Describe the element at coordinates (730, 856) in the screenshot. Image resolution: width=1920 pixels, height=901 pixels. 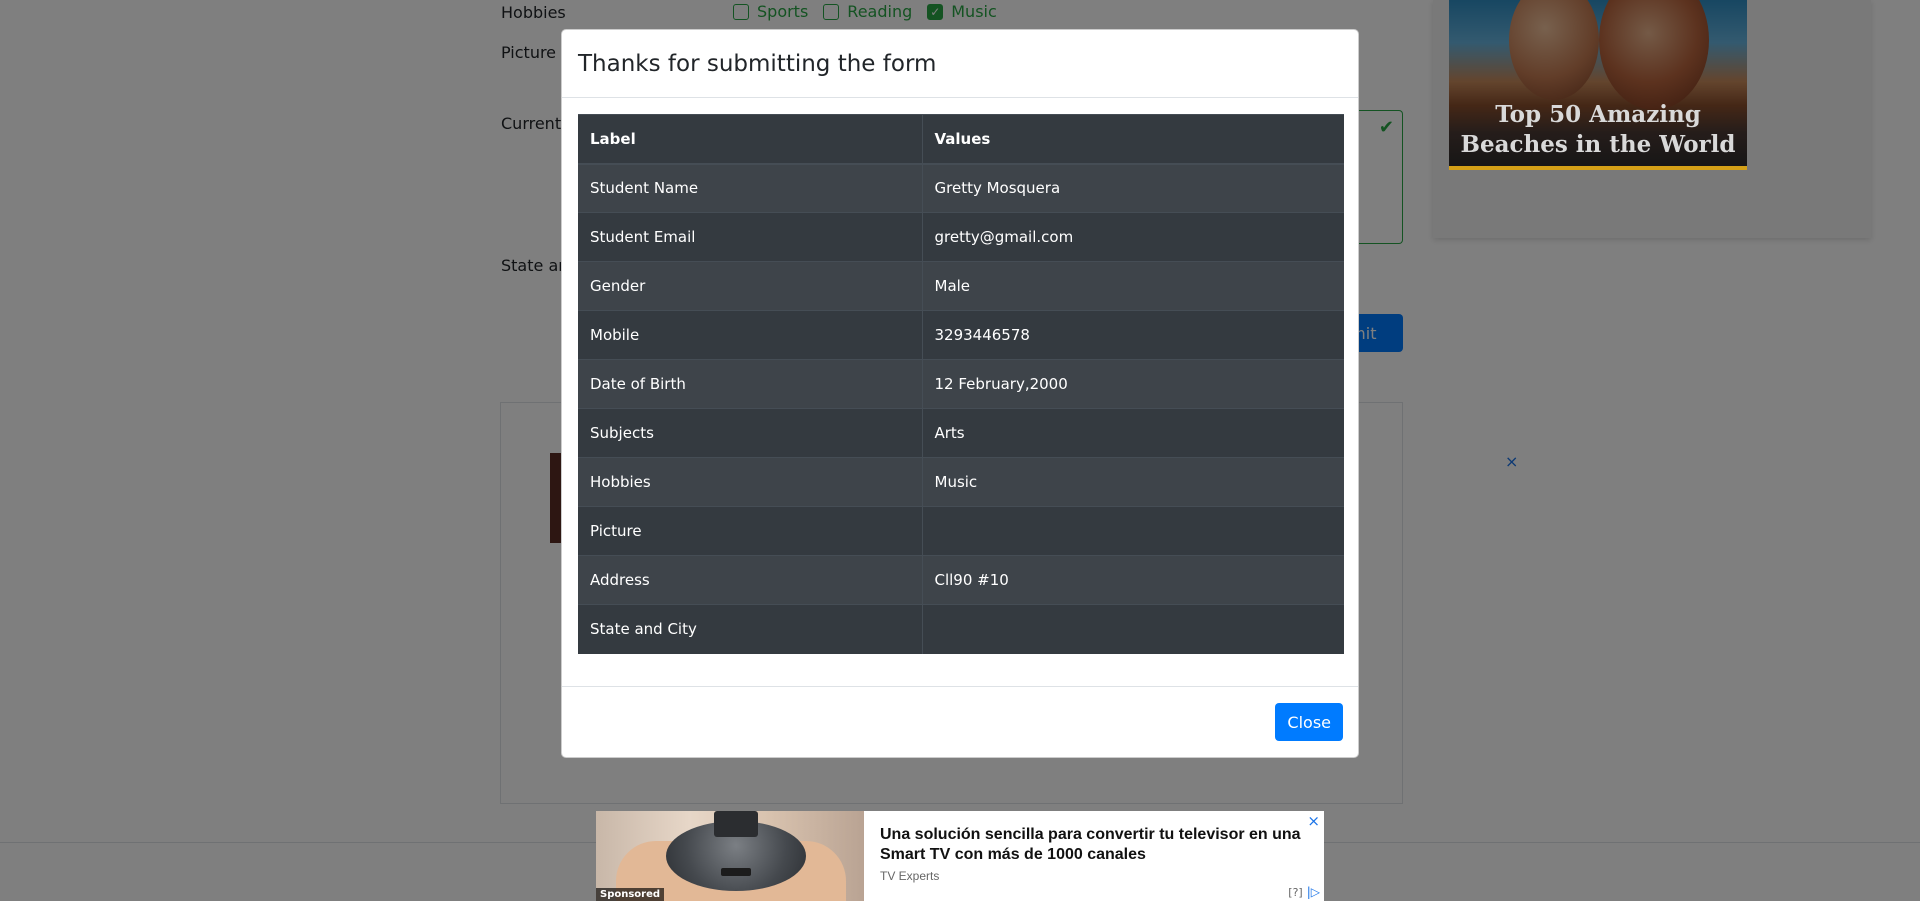
I see `tv-stick-ad-image: Sponsored` at that location.